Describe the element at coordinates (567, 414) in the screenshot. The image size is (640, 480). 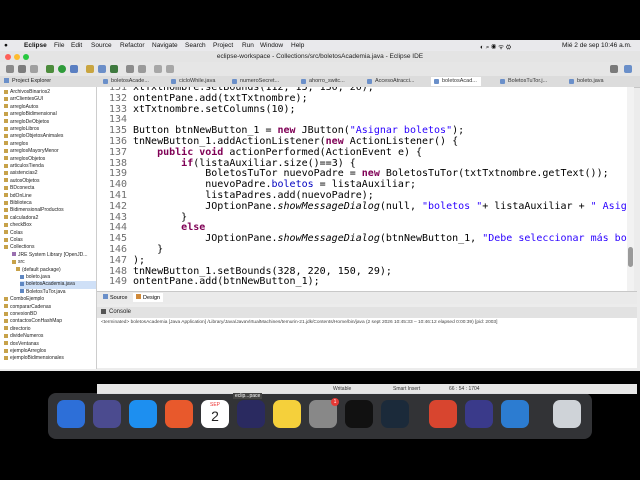
I see `trash-icon` at that location.